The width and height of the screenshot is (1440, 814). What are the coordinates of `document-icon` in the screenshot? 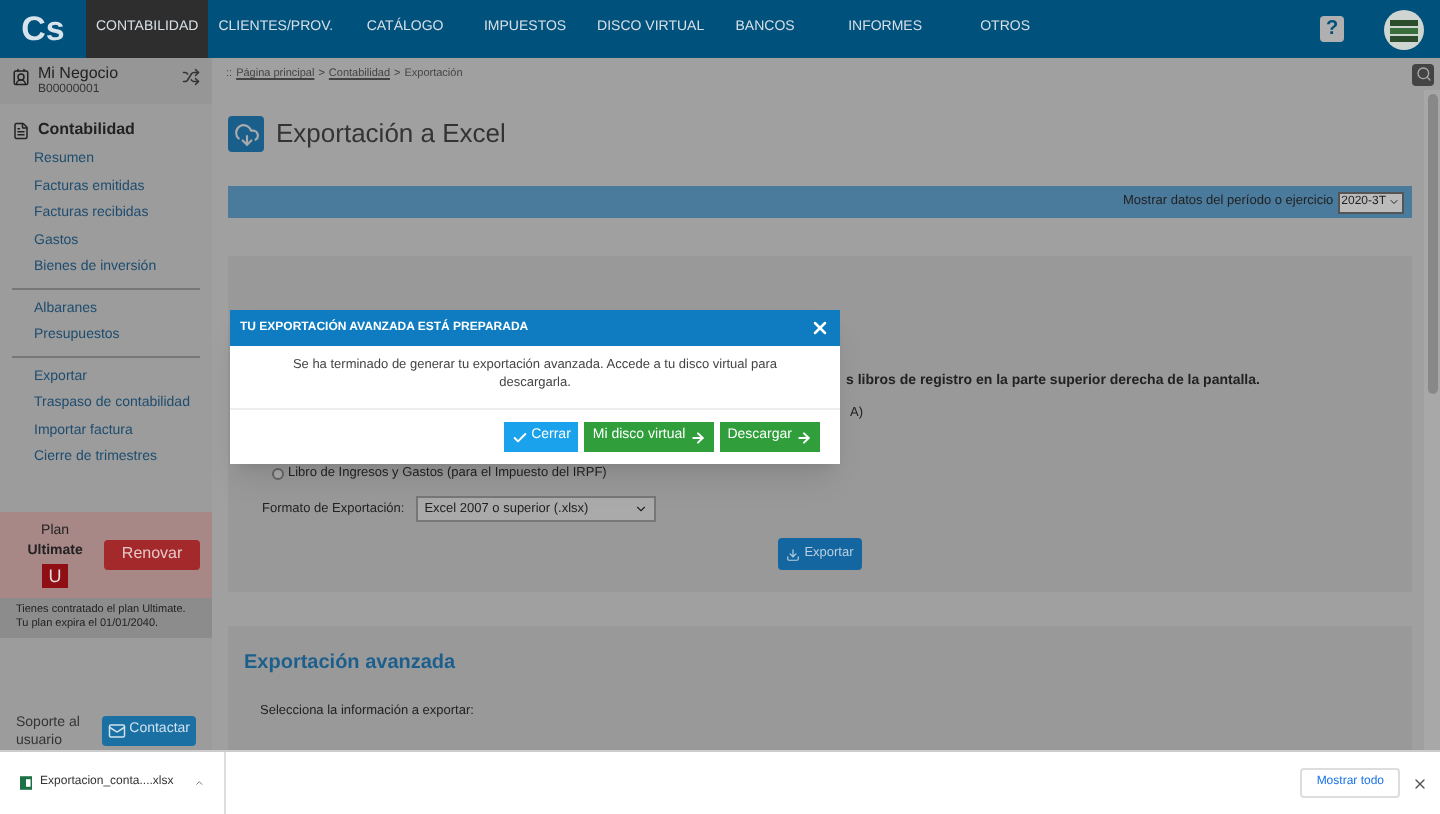 It's located at (21, 130).